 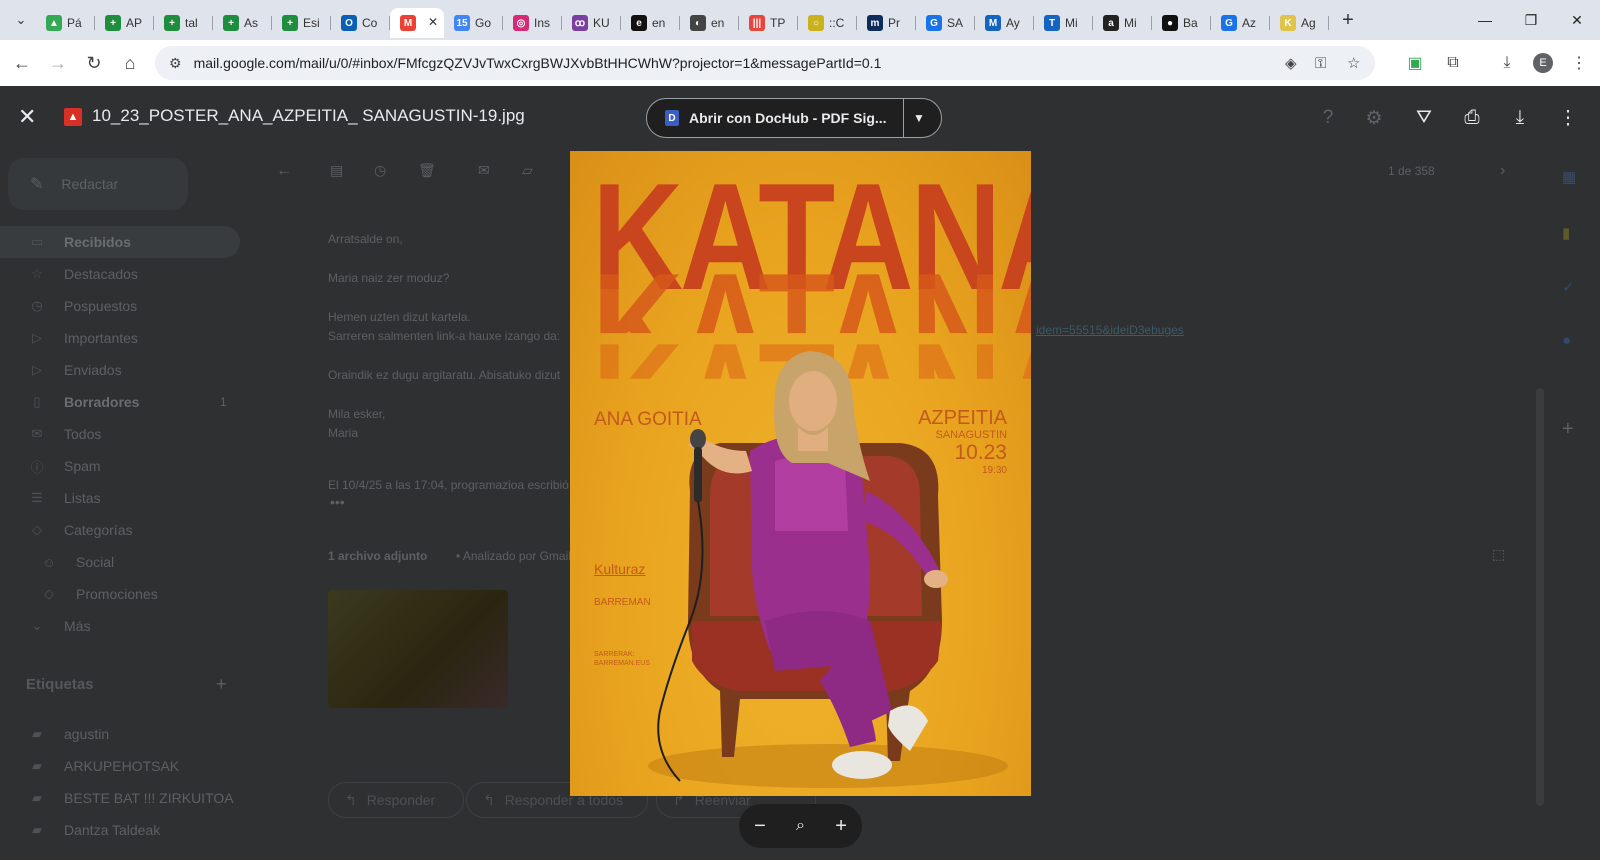 I want to click on tab-label: SA, so click(x=955, y=23).